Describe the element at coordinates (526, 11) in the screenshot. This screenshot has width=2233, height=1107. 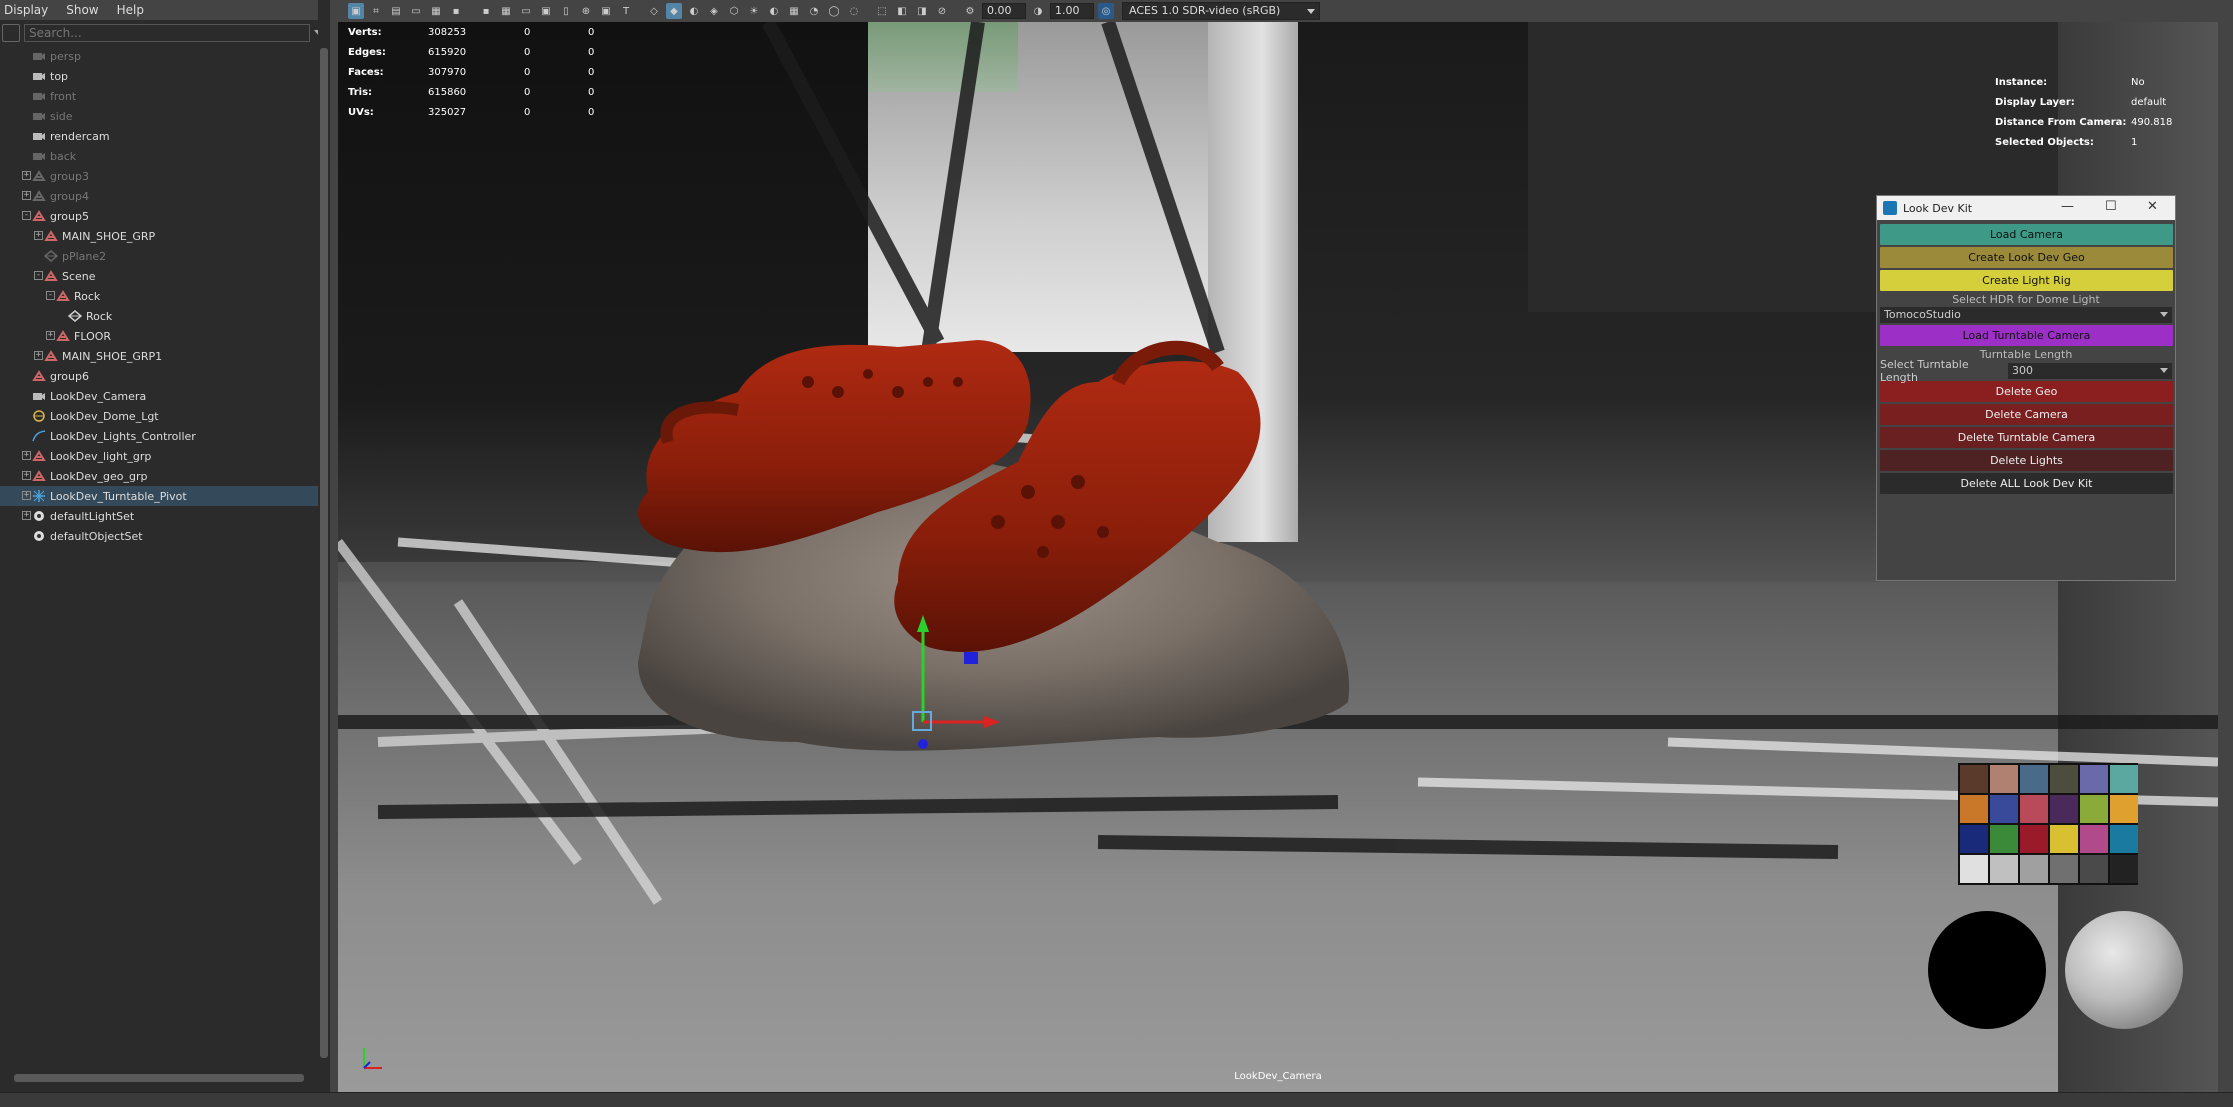
I see `film-gate-icon: ▭` at that location.